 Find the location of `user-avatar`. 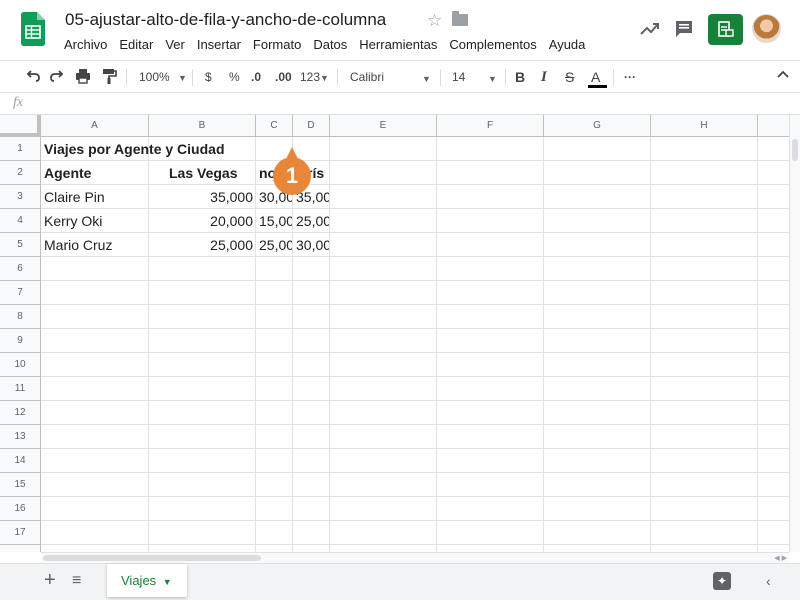

user-avatar is located at coordinates (766, 28).